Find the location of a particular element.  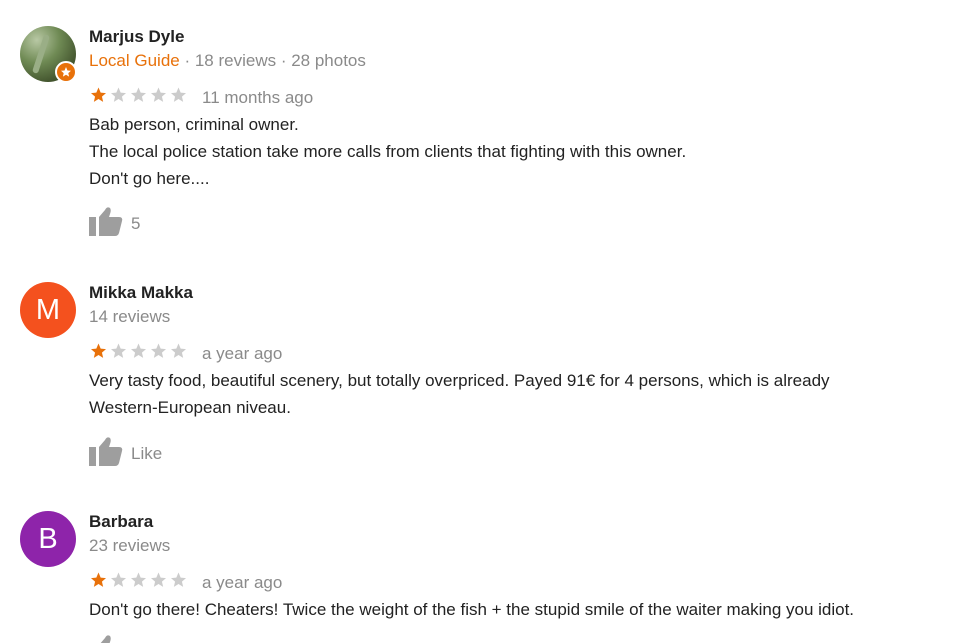

avatar is located at coordinates (48, 54).